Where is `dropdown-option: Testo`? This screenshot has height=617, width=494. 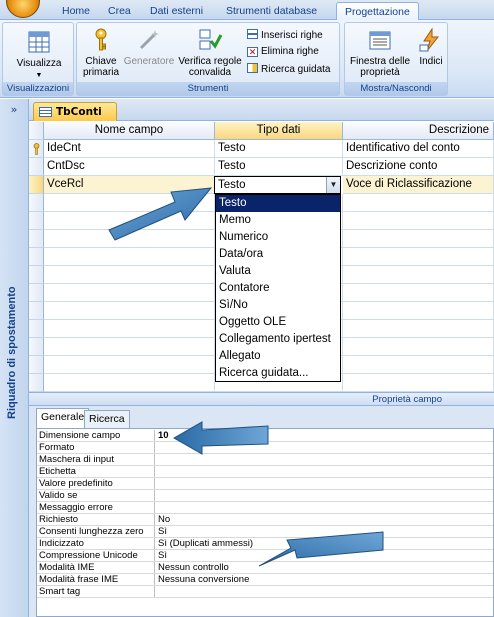
dropdown-option: Testo is located at coordinates (278, 203).